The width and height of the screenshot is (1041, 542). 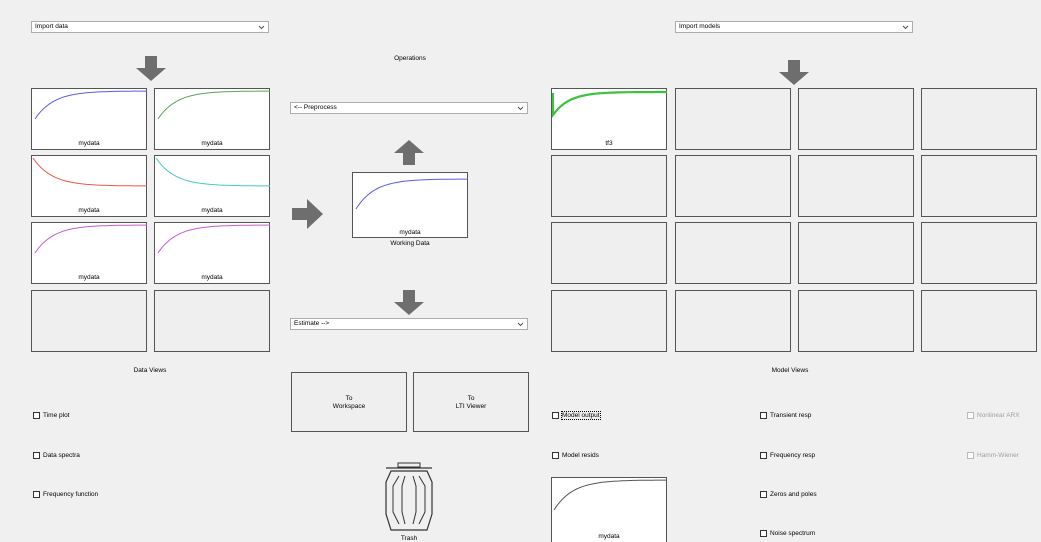 I want to click on operations-title: Operations, so click(x=410, y=58).